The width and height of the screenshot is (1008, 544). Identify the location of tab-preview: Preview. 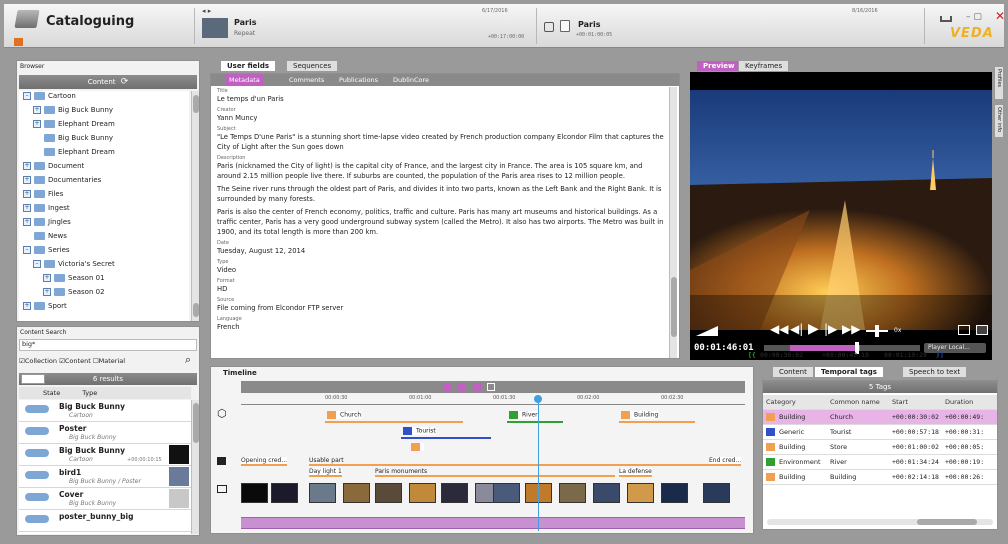
(719, 66).